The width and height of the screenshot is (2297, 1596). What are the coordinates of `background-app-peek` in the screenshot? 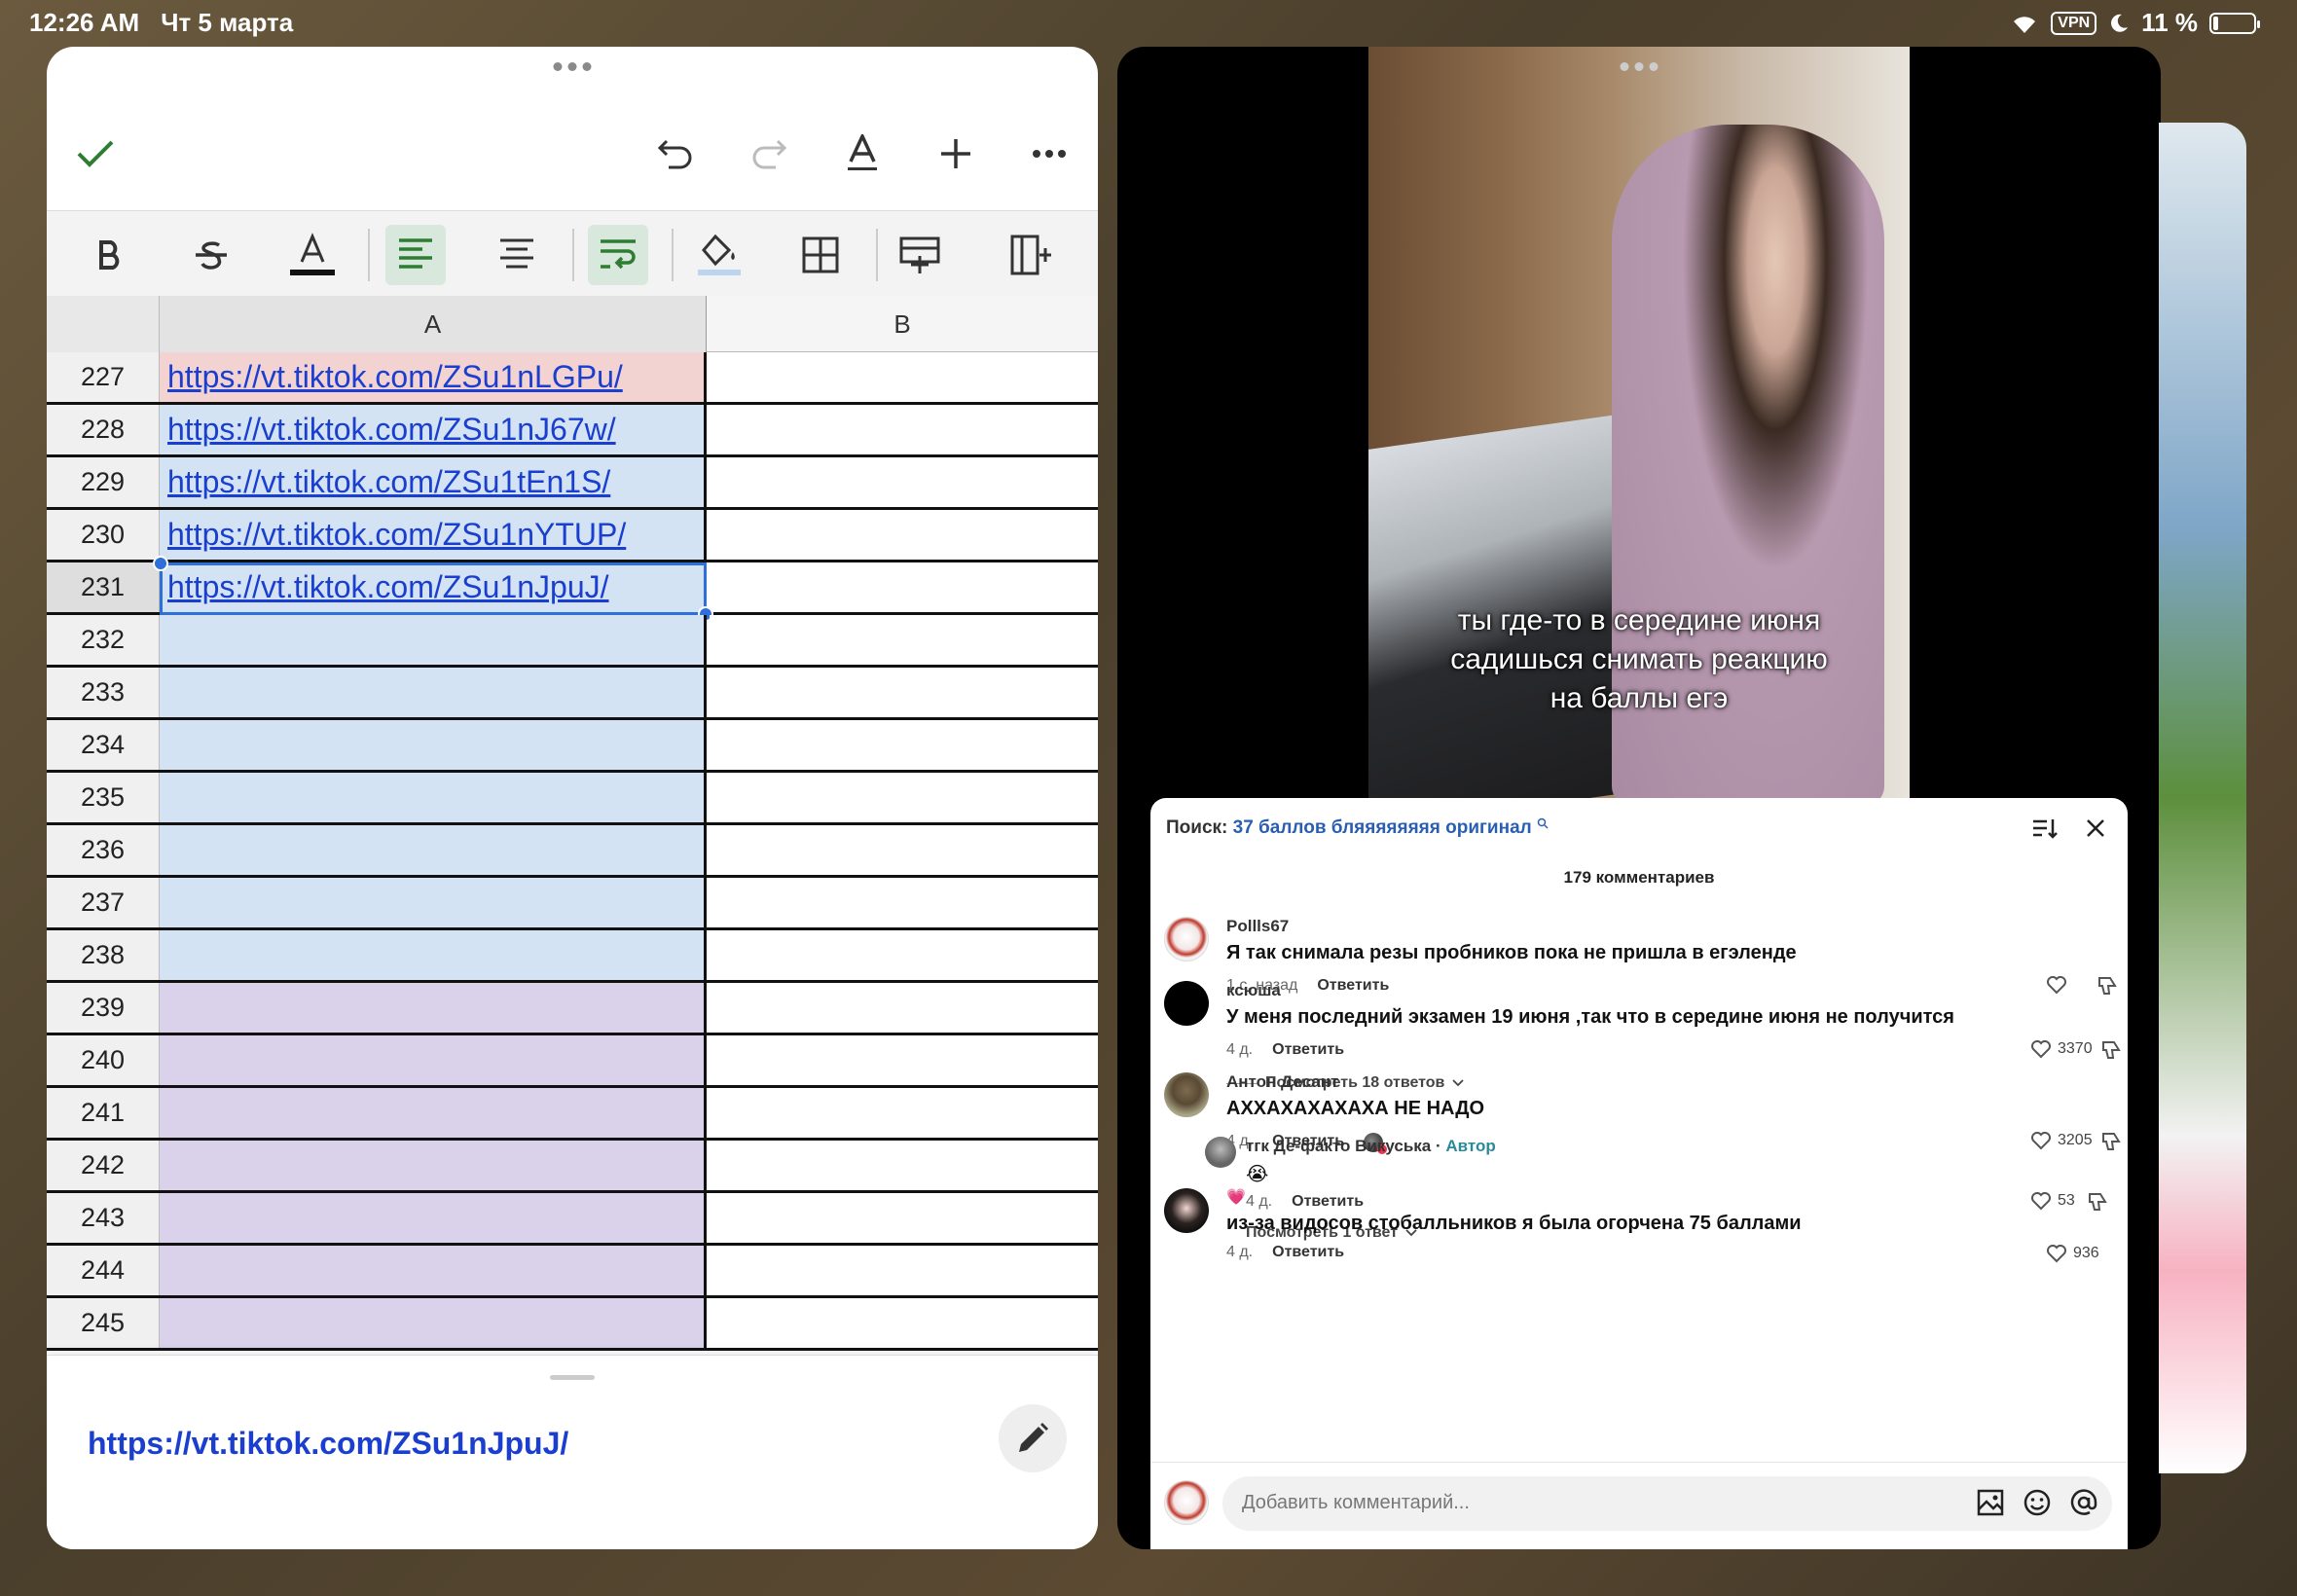 It's located at (2202, 798).